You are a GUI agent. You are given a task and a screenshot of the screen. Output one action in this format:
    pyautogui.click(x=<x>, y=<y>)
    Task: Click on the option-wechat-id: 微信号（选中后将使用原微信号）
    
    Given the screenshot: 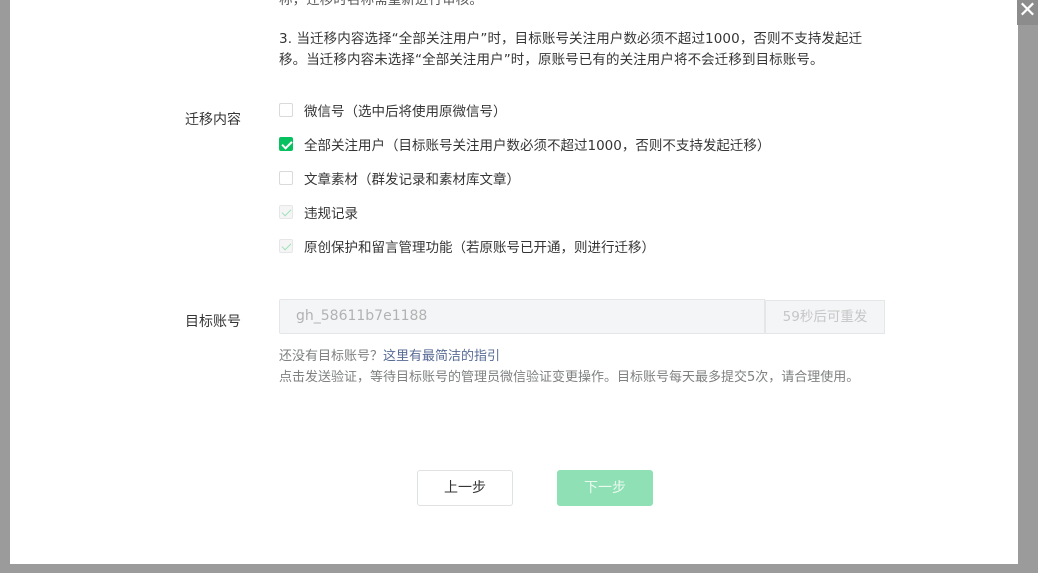 What is the action you would take?
    pyautogui.click(x=393, y=110)
    